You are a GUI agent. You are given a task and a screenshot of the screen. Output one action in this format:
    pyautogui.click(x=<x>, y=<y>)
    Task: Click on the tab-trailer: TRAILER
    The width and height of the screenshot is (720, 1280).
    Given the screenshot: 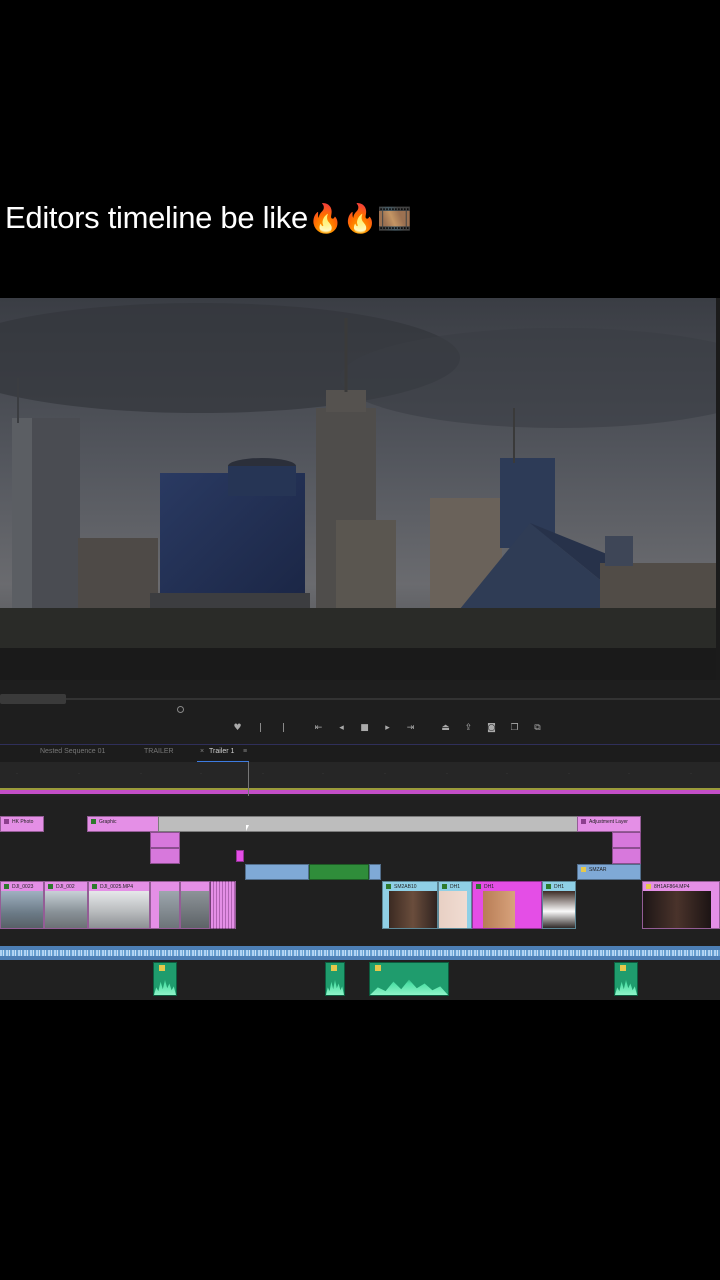 What is the action you would take?
    pyautogui.click(x=159, y=751)
    